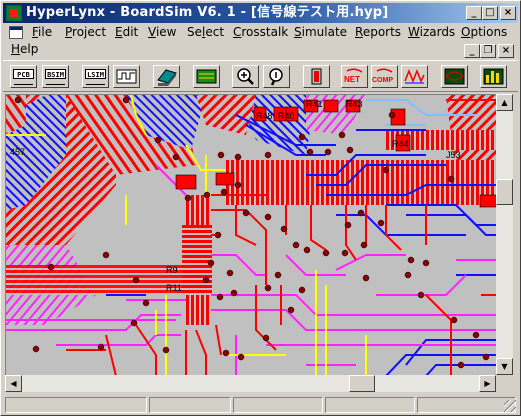  Describe the element at coordinates (484, 33) in the screenshot. I see `menu-options: Options` at that location.